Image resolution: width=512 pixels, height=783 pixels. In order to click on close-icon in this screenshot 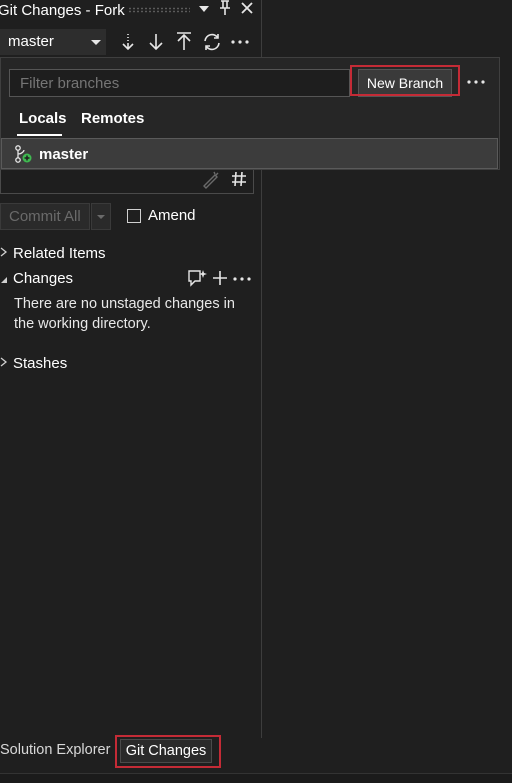, I will do `click(247, 10)`.